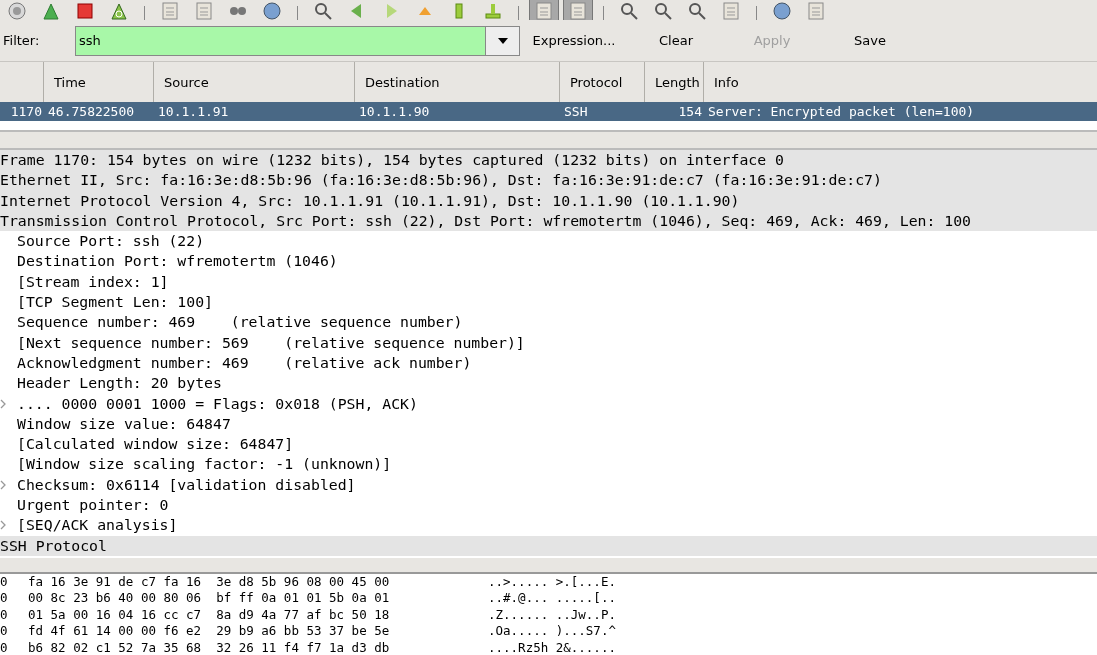  Describe the element at coordinates (552, 631) in the screenshot. I see `hex-ascii: .Oa..... )...S7.^` at that location.